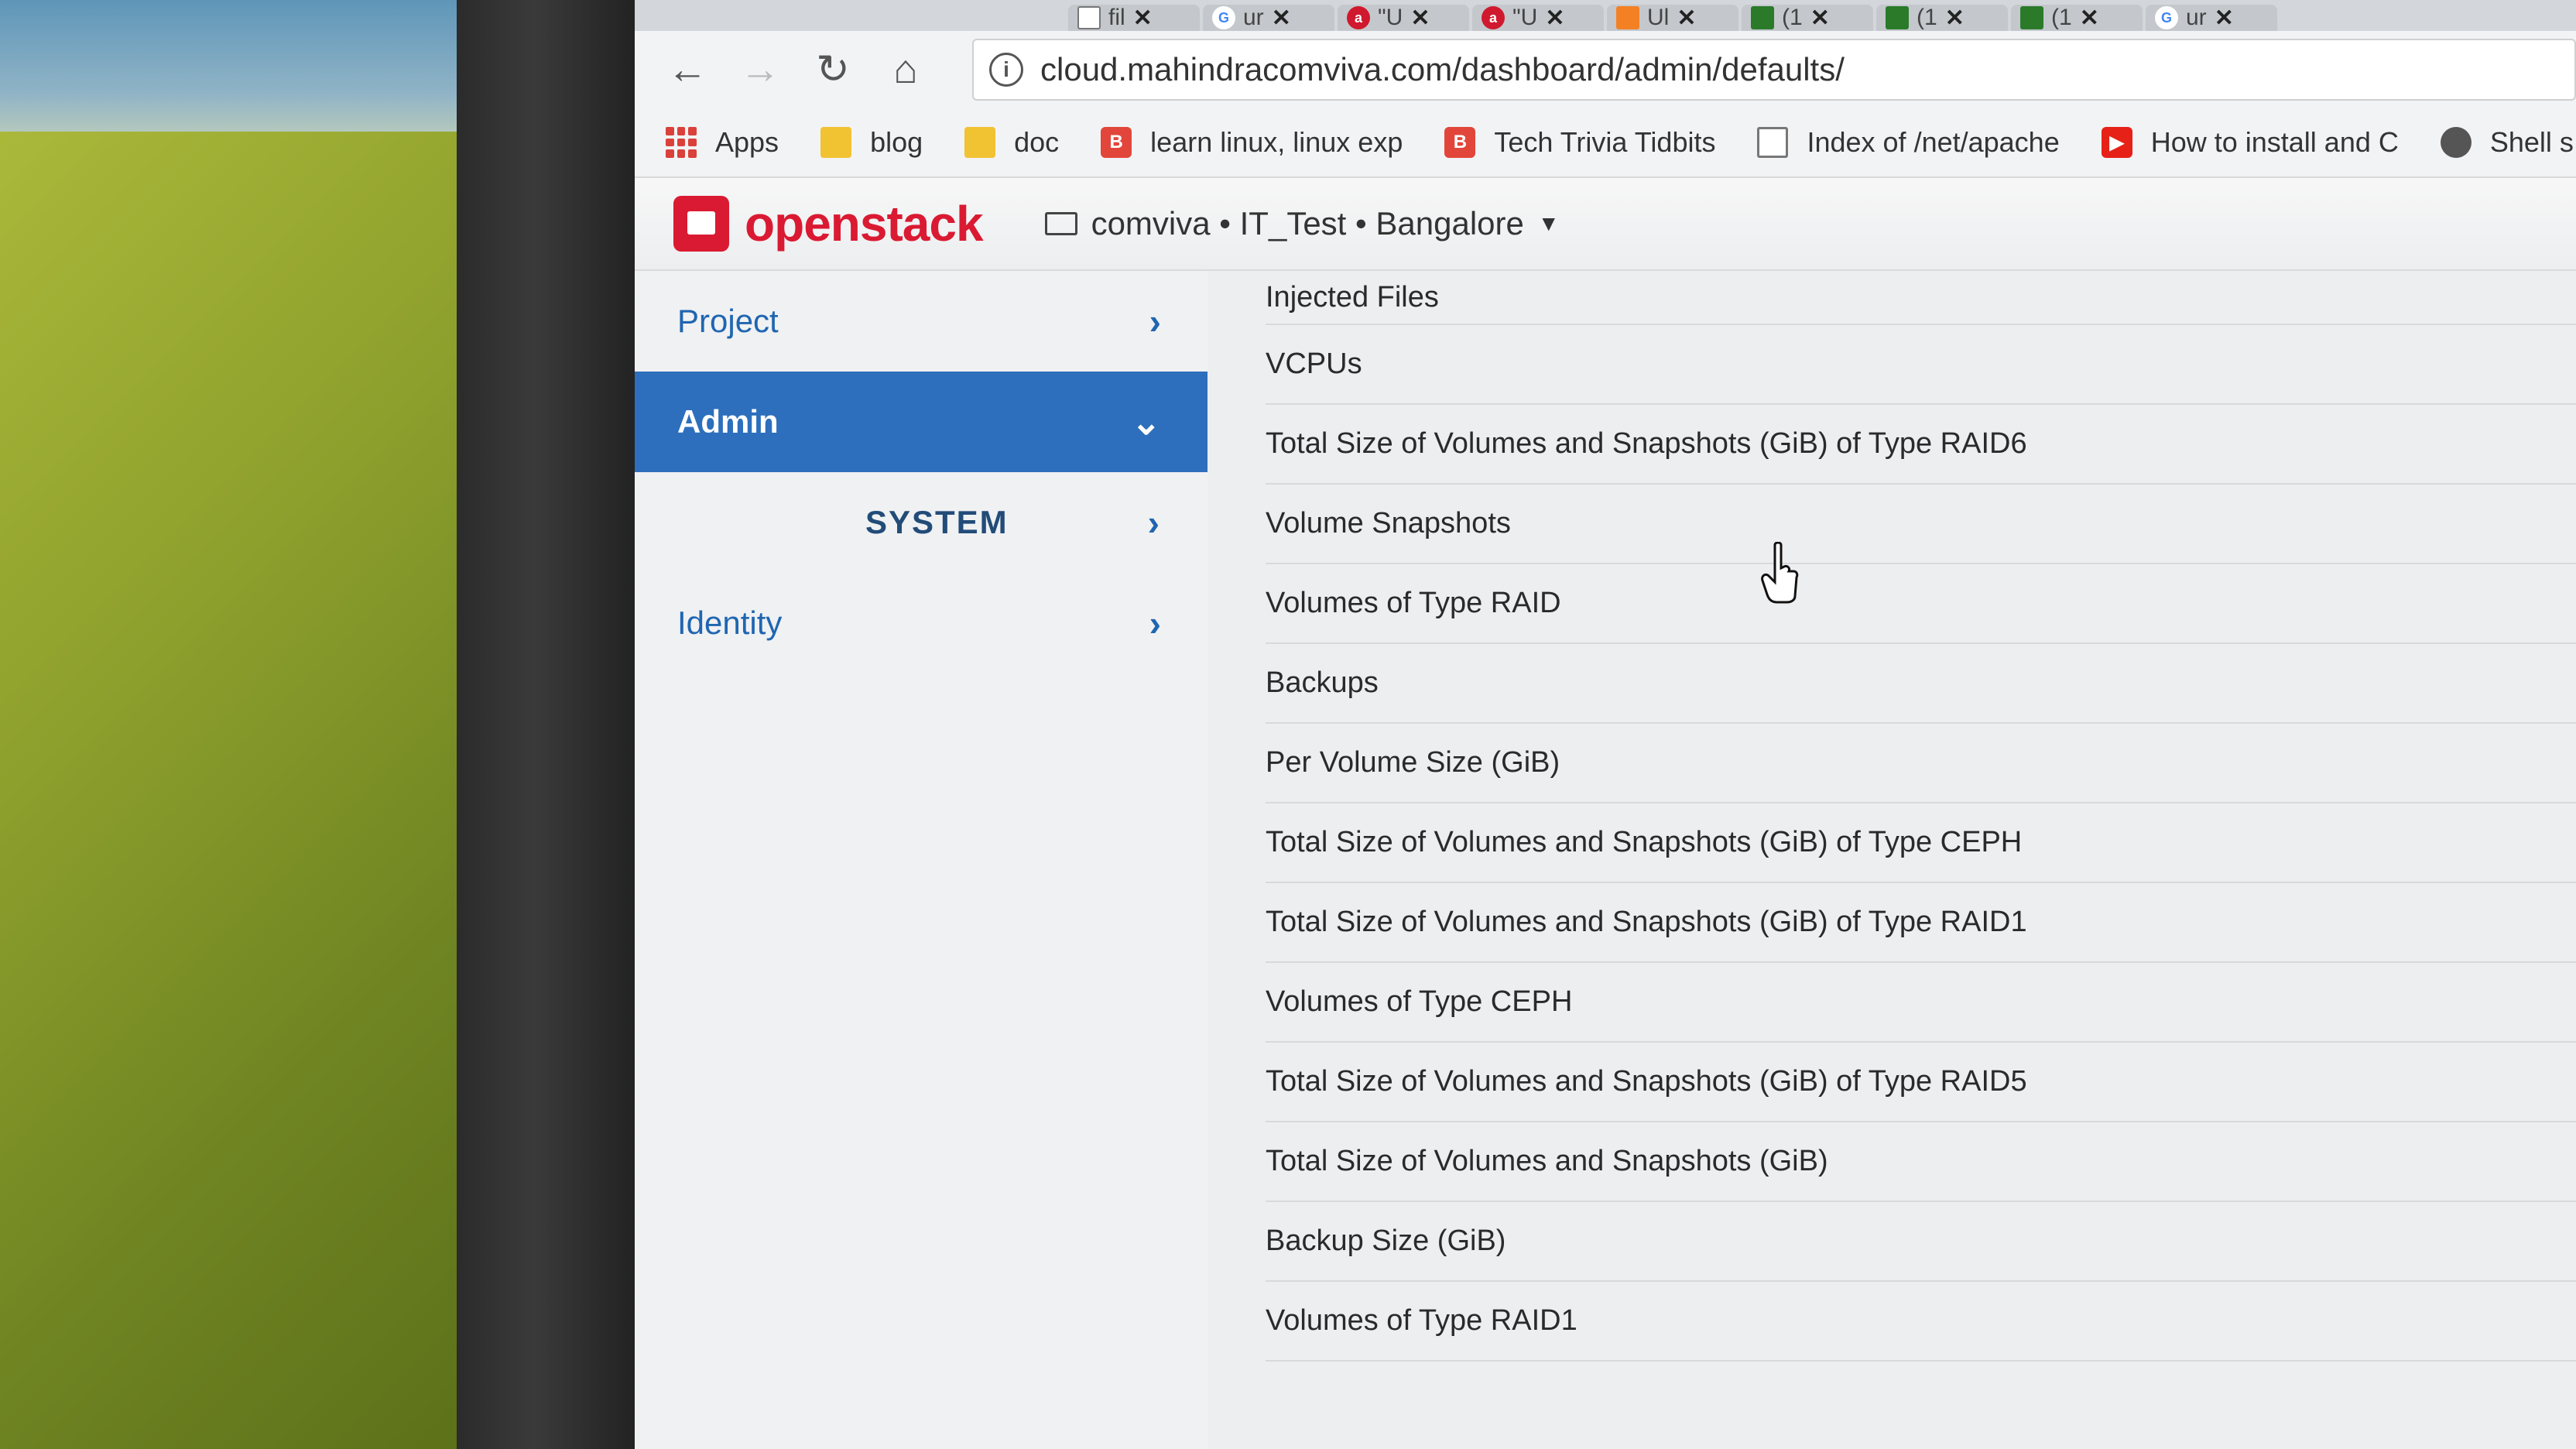 Image resolution: width=2576 pixels, height=1449 pixels. Describe the element at coordinates (1012, 142) in the screenshot. I see `bookmark-doc: doc` at that location.